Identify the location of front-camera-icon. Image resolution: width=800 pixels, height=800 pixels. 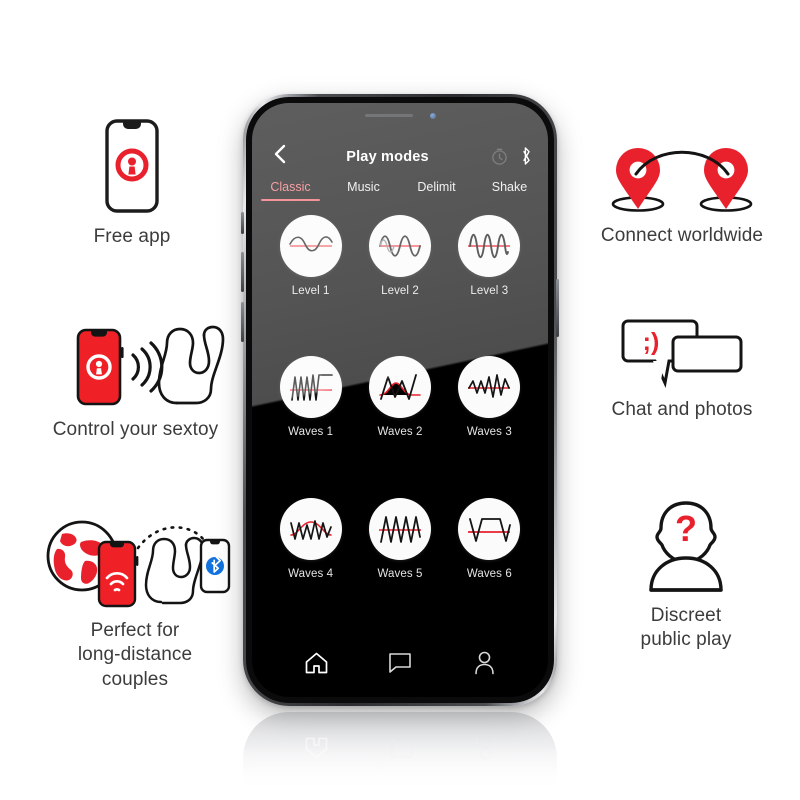
(432, 115).